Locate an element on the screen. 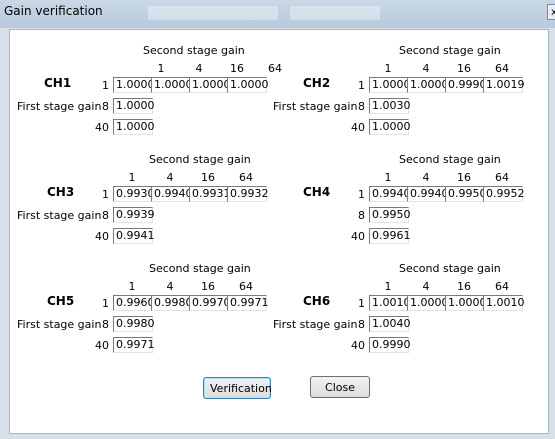  gain-value-field: 0.9931 is located at coordinates (210, 194).